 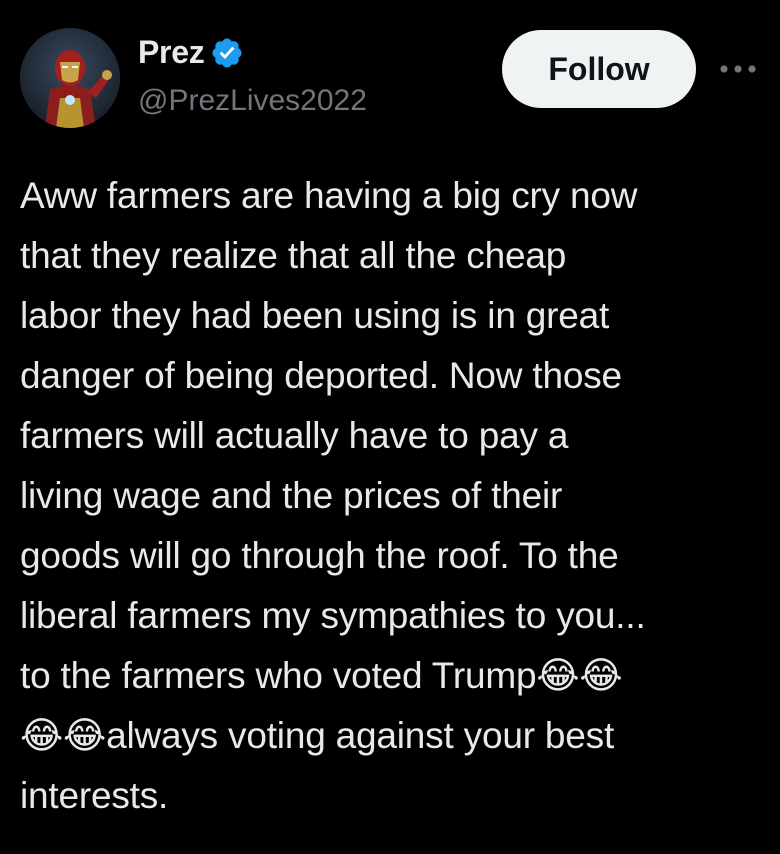 I want to click on avatar, so click(x=70, y=78).